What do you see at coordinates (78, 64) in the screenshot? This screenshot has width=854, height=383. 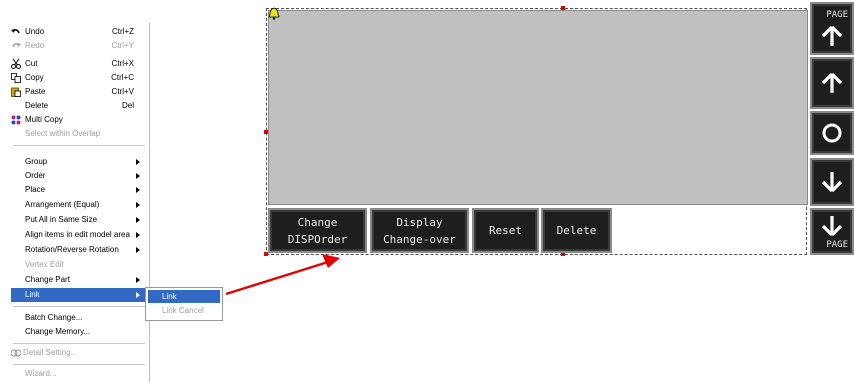 I see `menu-item-cut: Cut Ctrl+X` at bounding box center [78, 64].